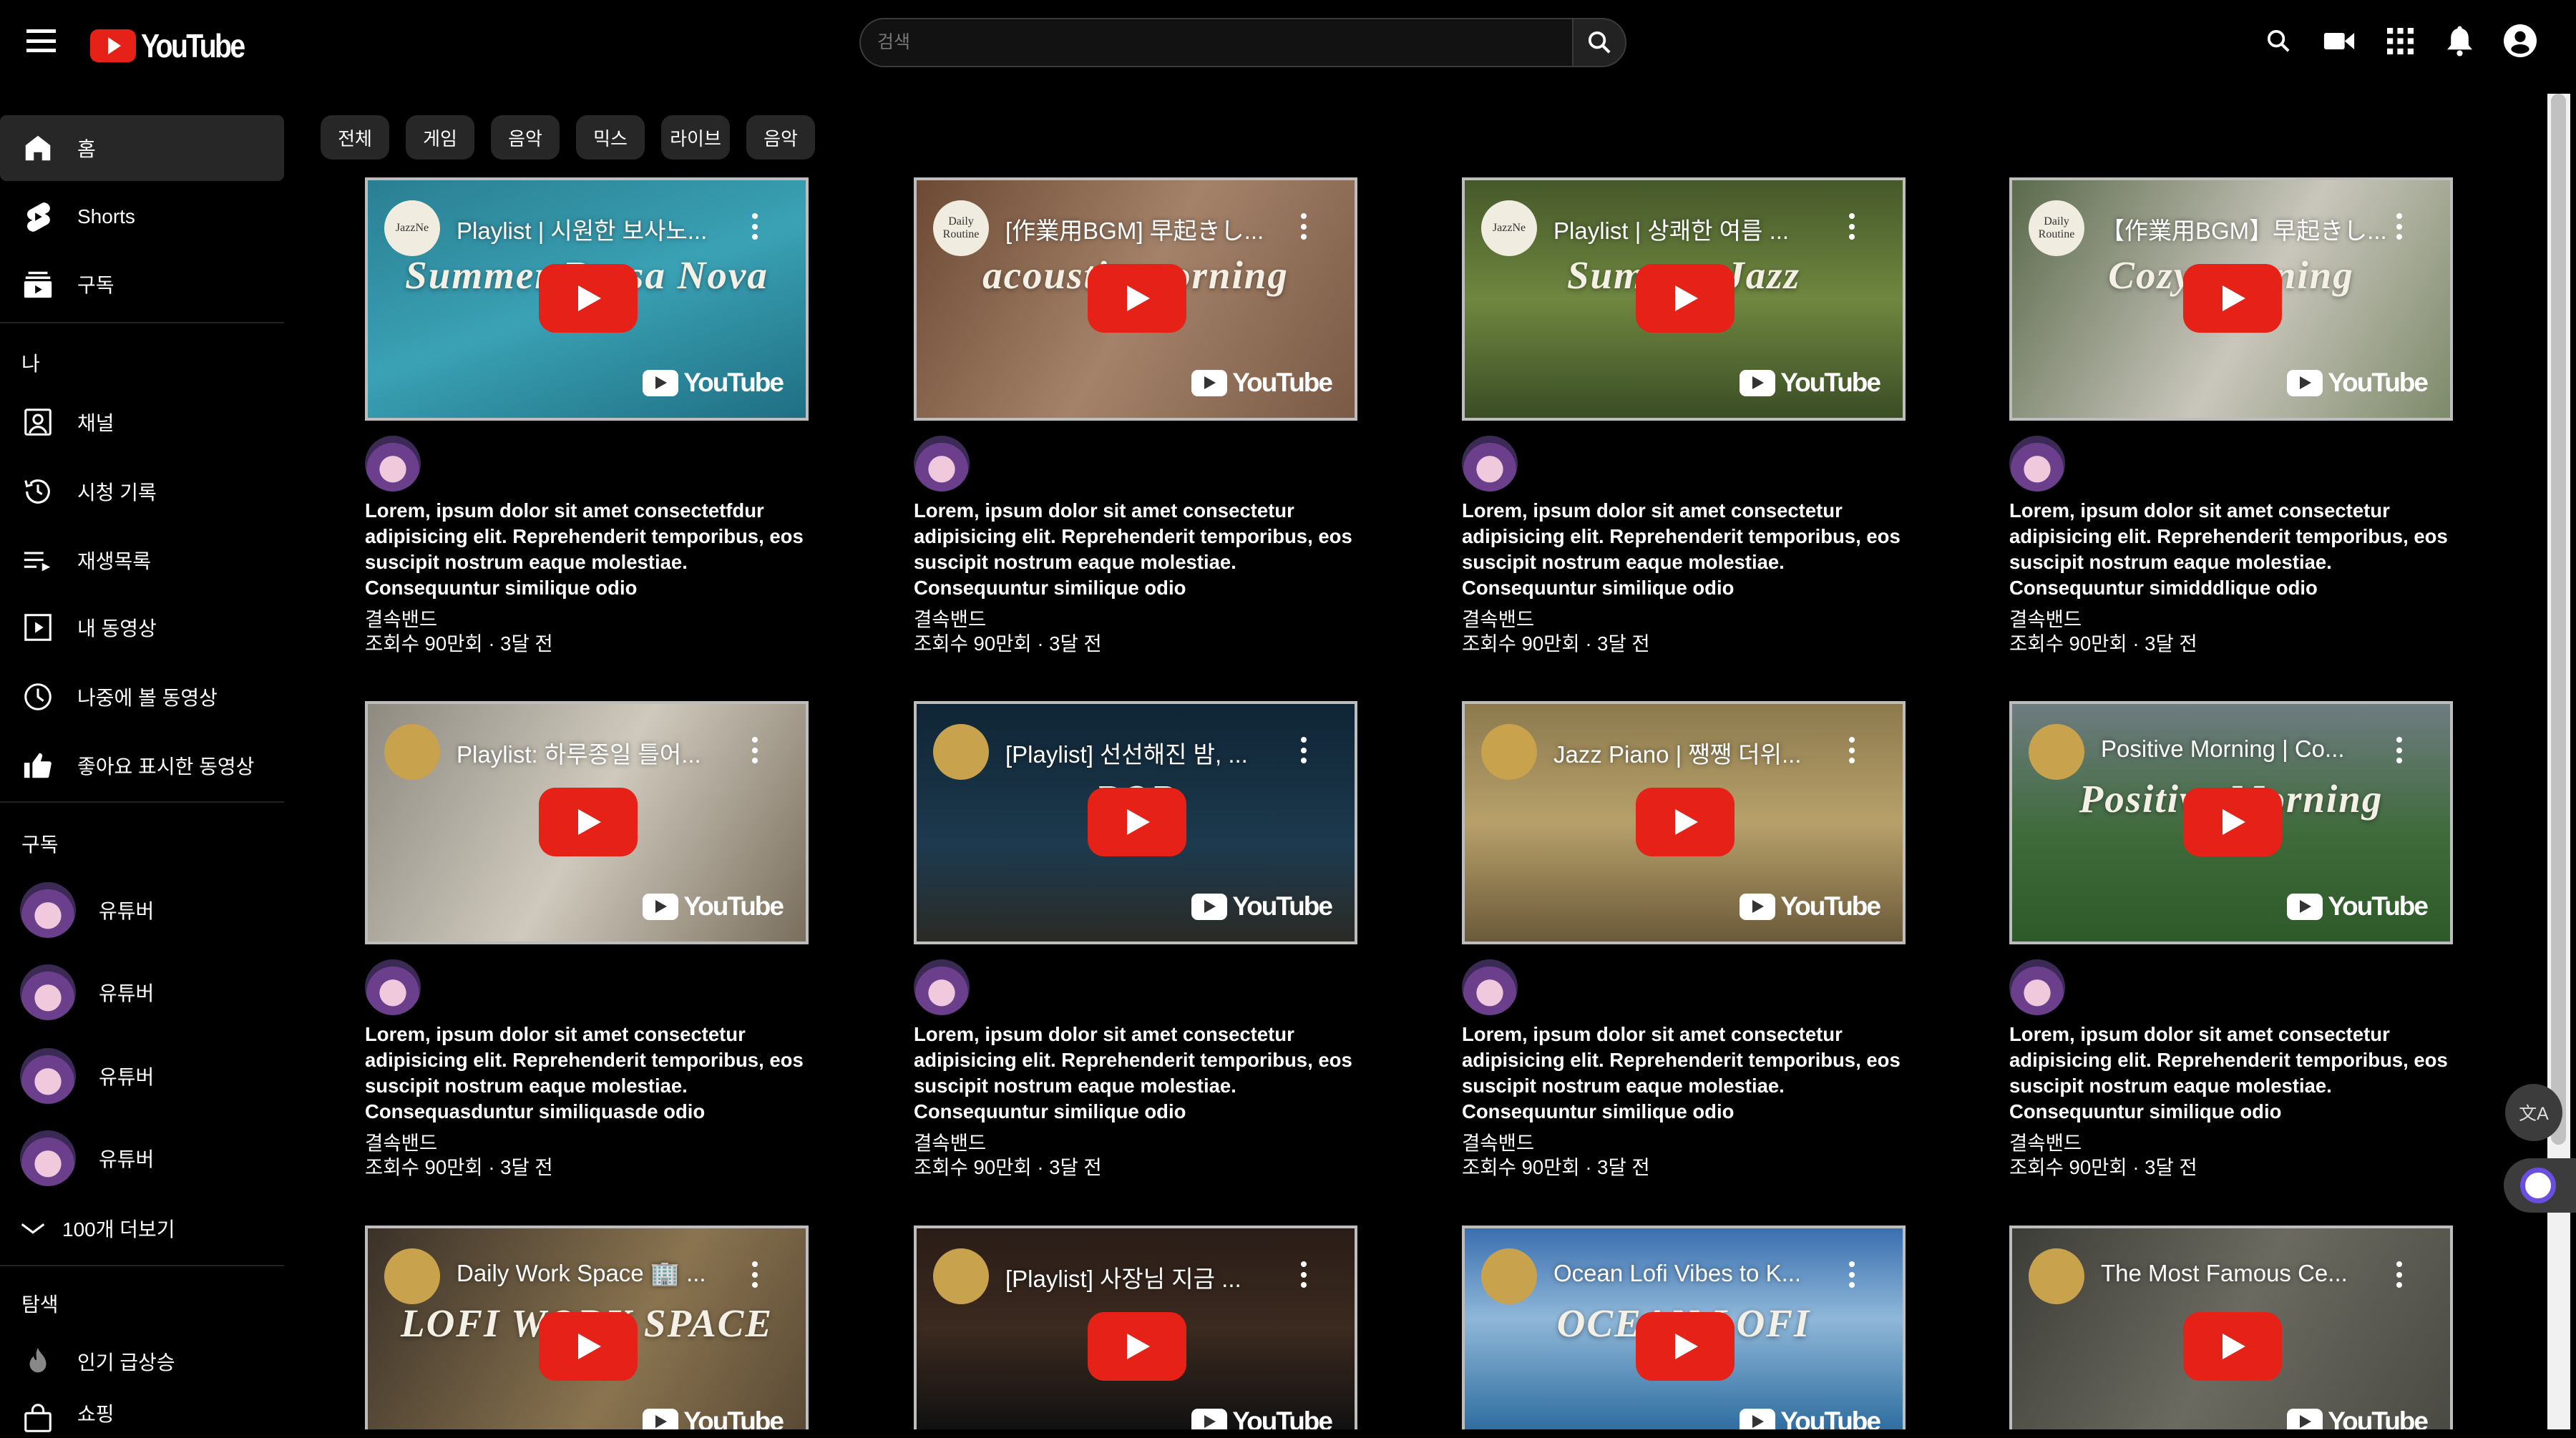 The image size is (2576, 1438). I want to click on video-thumbnail: [Playlist] 선선해진 밤, ...POPYouTube, so click(1135, 822).